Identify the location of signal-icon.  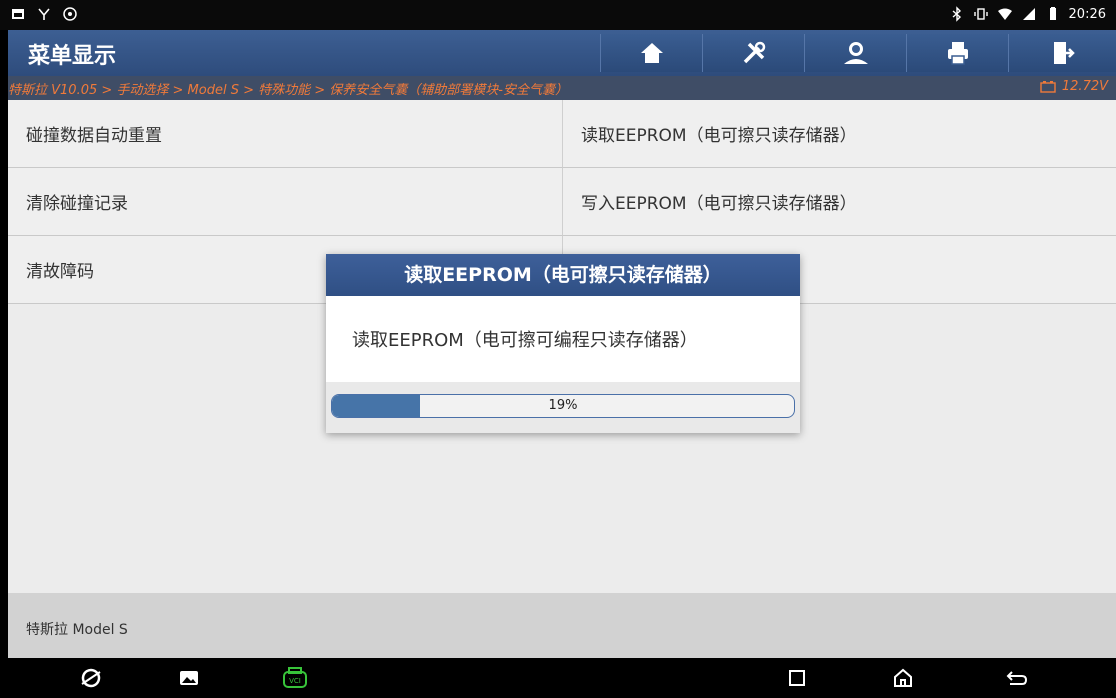
(1028, 14).